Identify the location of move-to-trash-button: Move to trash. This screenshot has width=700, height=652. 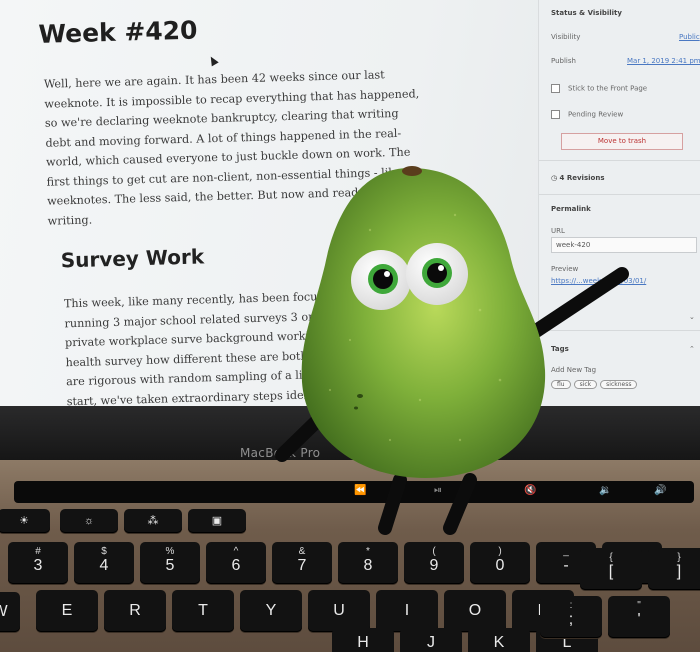
(622, 141).